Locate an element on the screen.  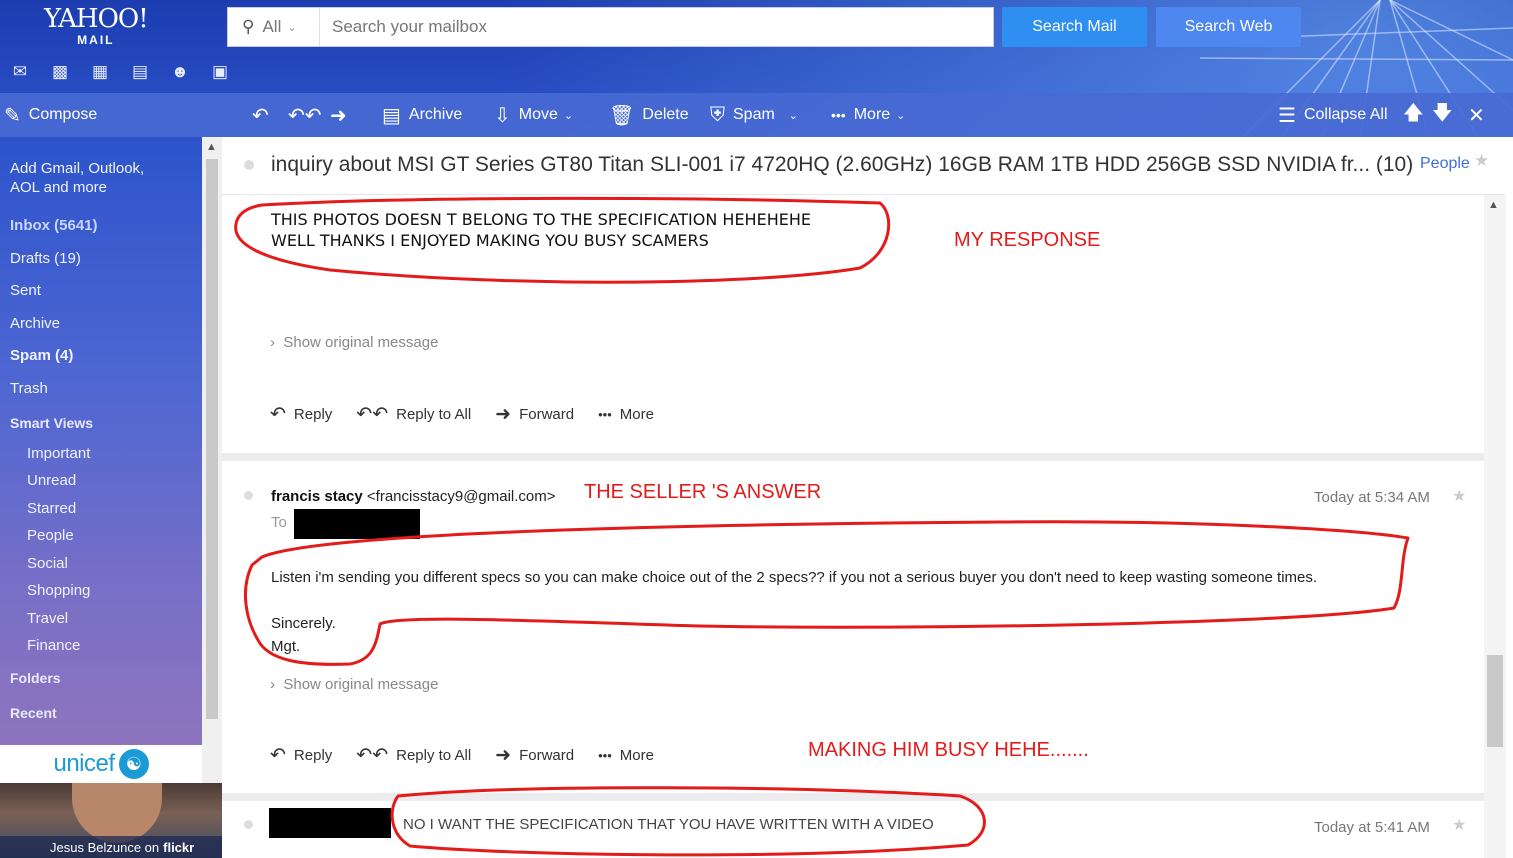
add-accounts-link: Add Gmail, Outlook, AOL and more is located at coordinates (77, 178).